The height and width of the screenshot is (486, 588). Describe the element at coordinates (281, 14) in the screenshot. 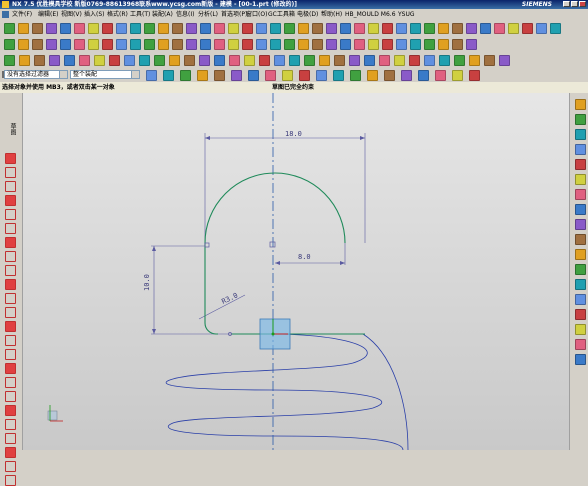

I see `menu-gc-toolbox: GC工具箱` at that location.